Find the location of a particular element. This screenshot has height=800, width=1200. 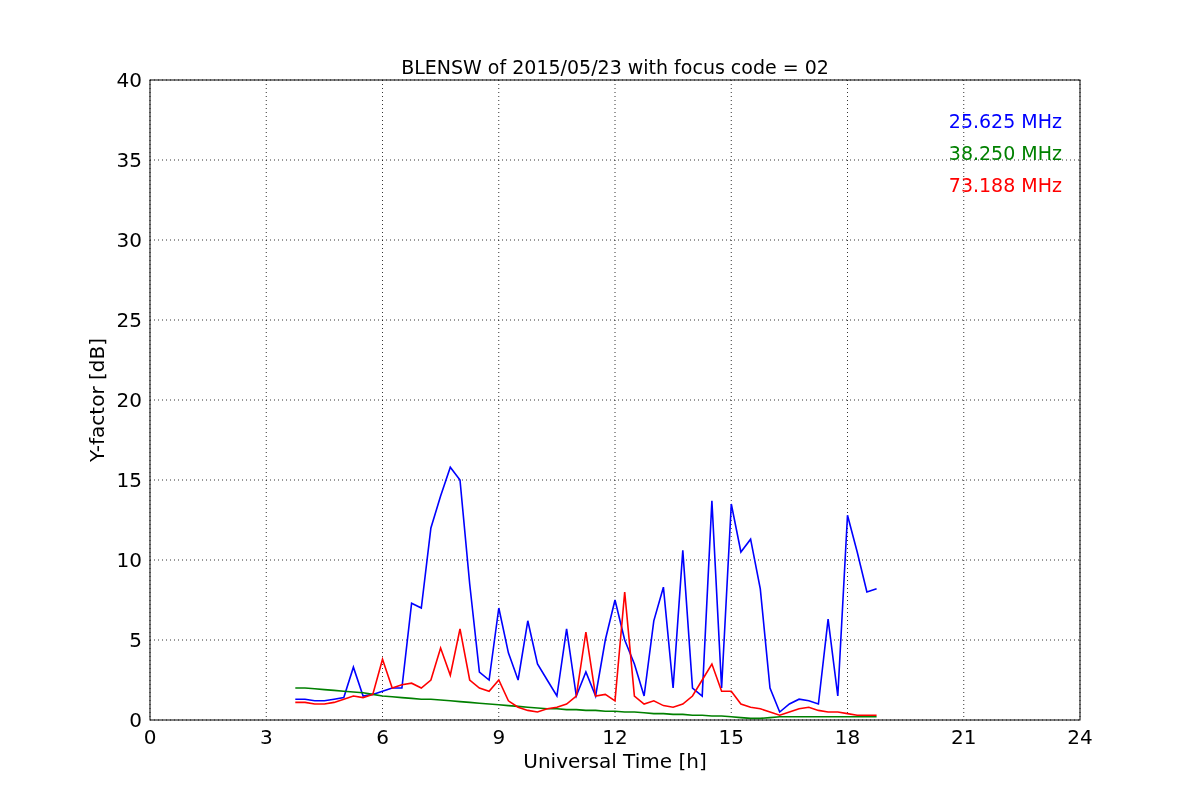

y-tick-label: 25 is located at coordinates (129, 320).